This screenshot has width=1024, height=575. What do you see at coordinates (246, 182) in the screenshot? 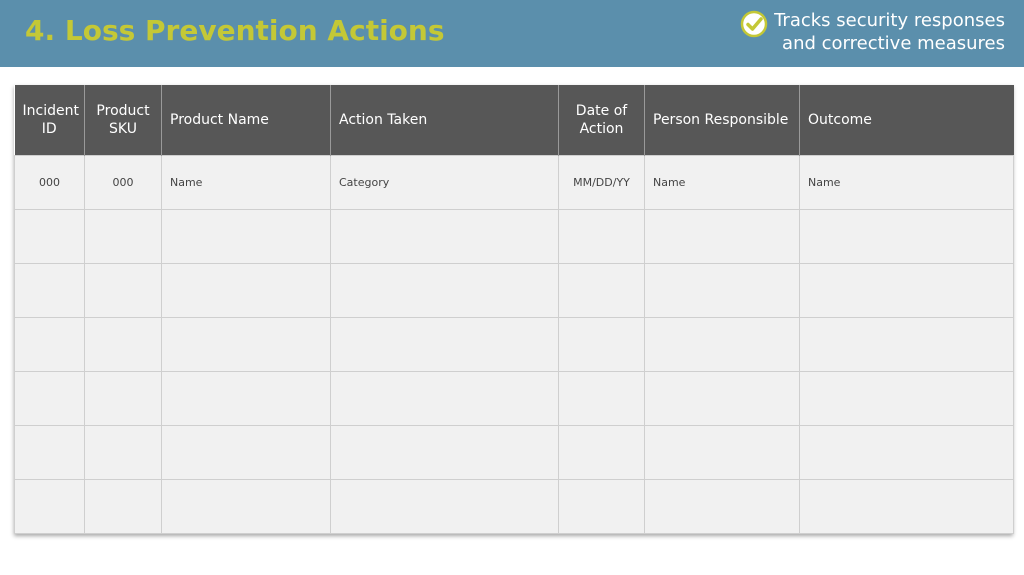
I see `cell-product-name: Name` at bounding box center [246, 182].